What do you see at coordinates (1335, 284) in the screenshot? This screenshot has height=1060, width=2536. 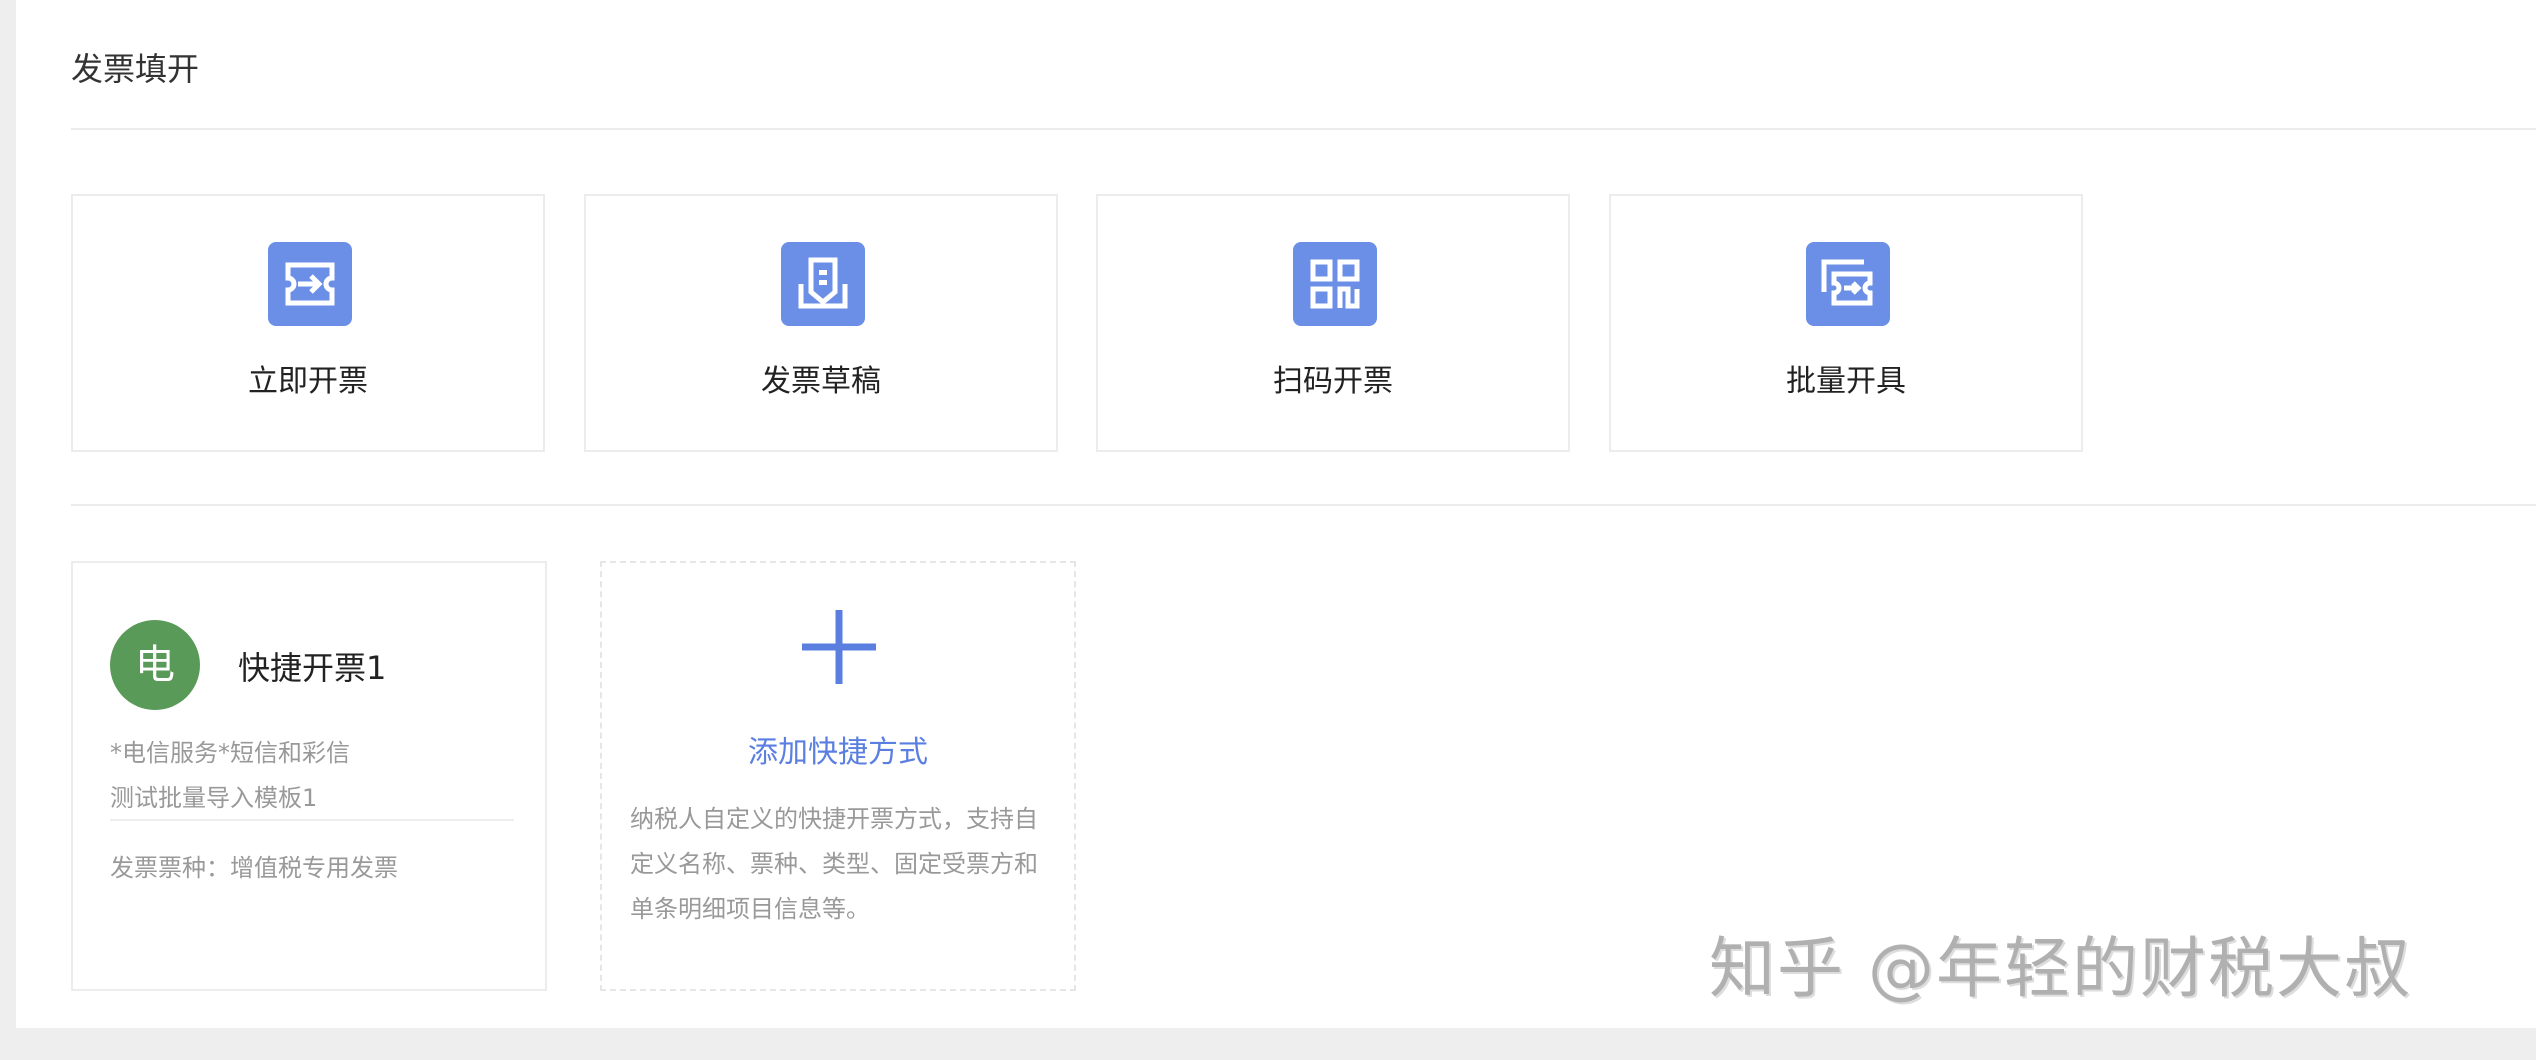 I see `qr-code-icon` at bounding box center [1335, 284].